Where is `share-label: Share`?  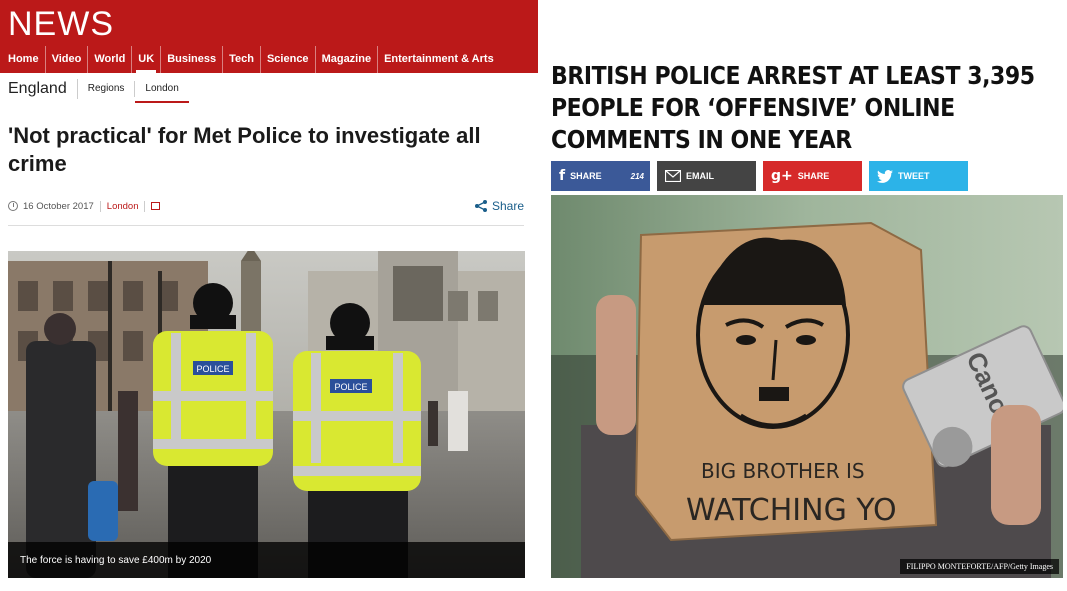
share-label: Share is located at coordinates (507, 206).